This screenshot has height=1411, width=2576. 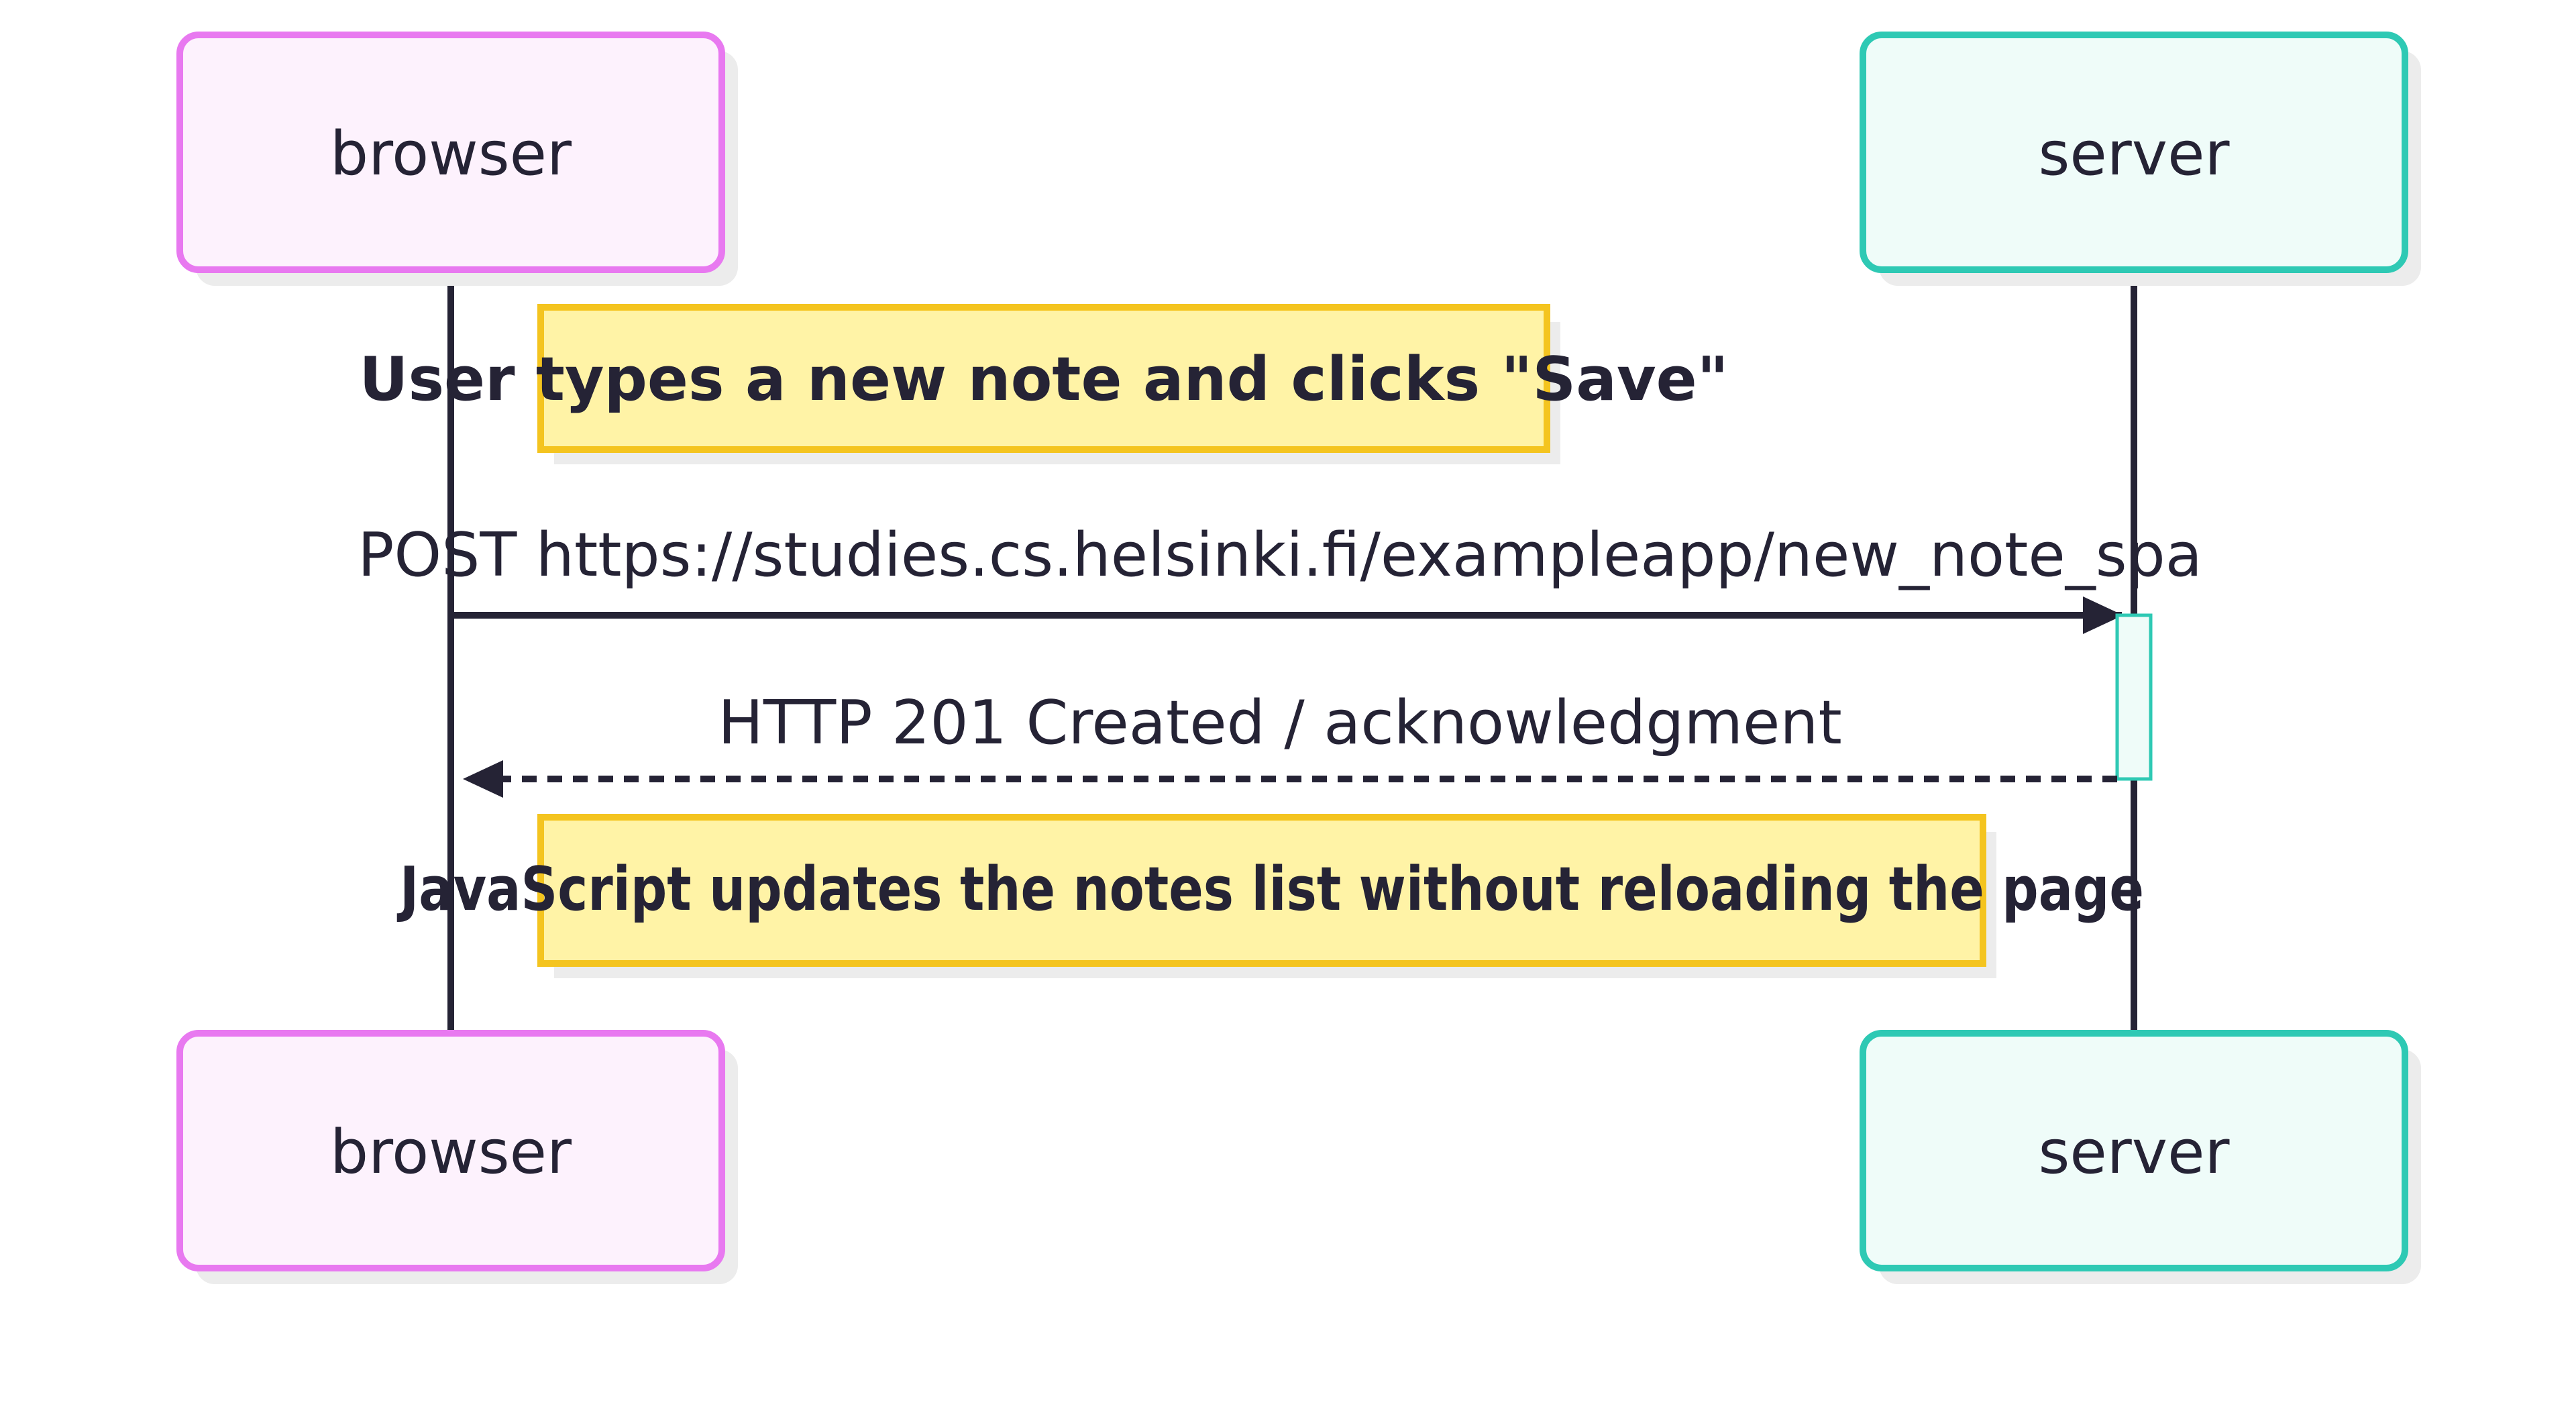 What do you see at coordinates (451, 1152) in the screenshot?
I see `actor-browser-bottom-label: browser` at bounding box center [451, 1152].